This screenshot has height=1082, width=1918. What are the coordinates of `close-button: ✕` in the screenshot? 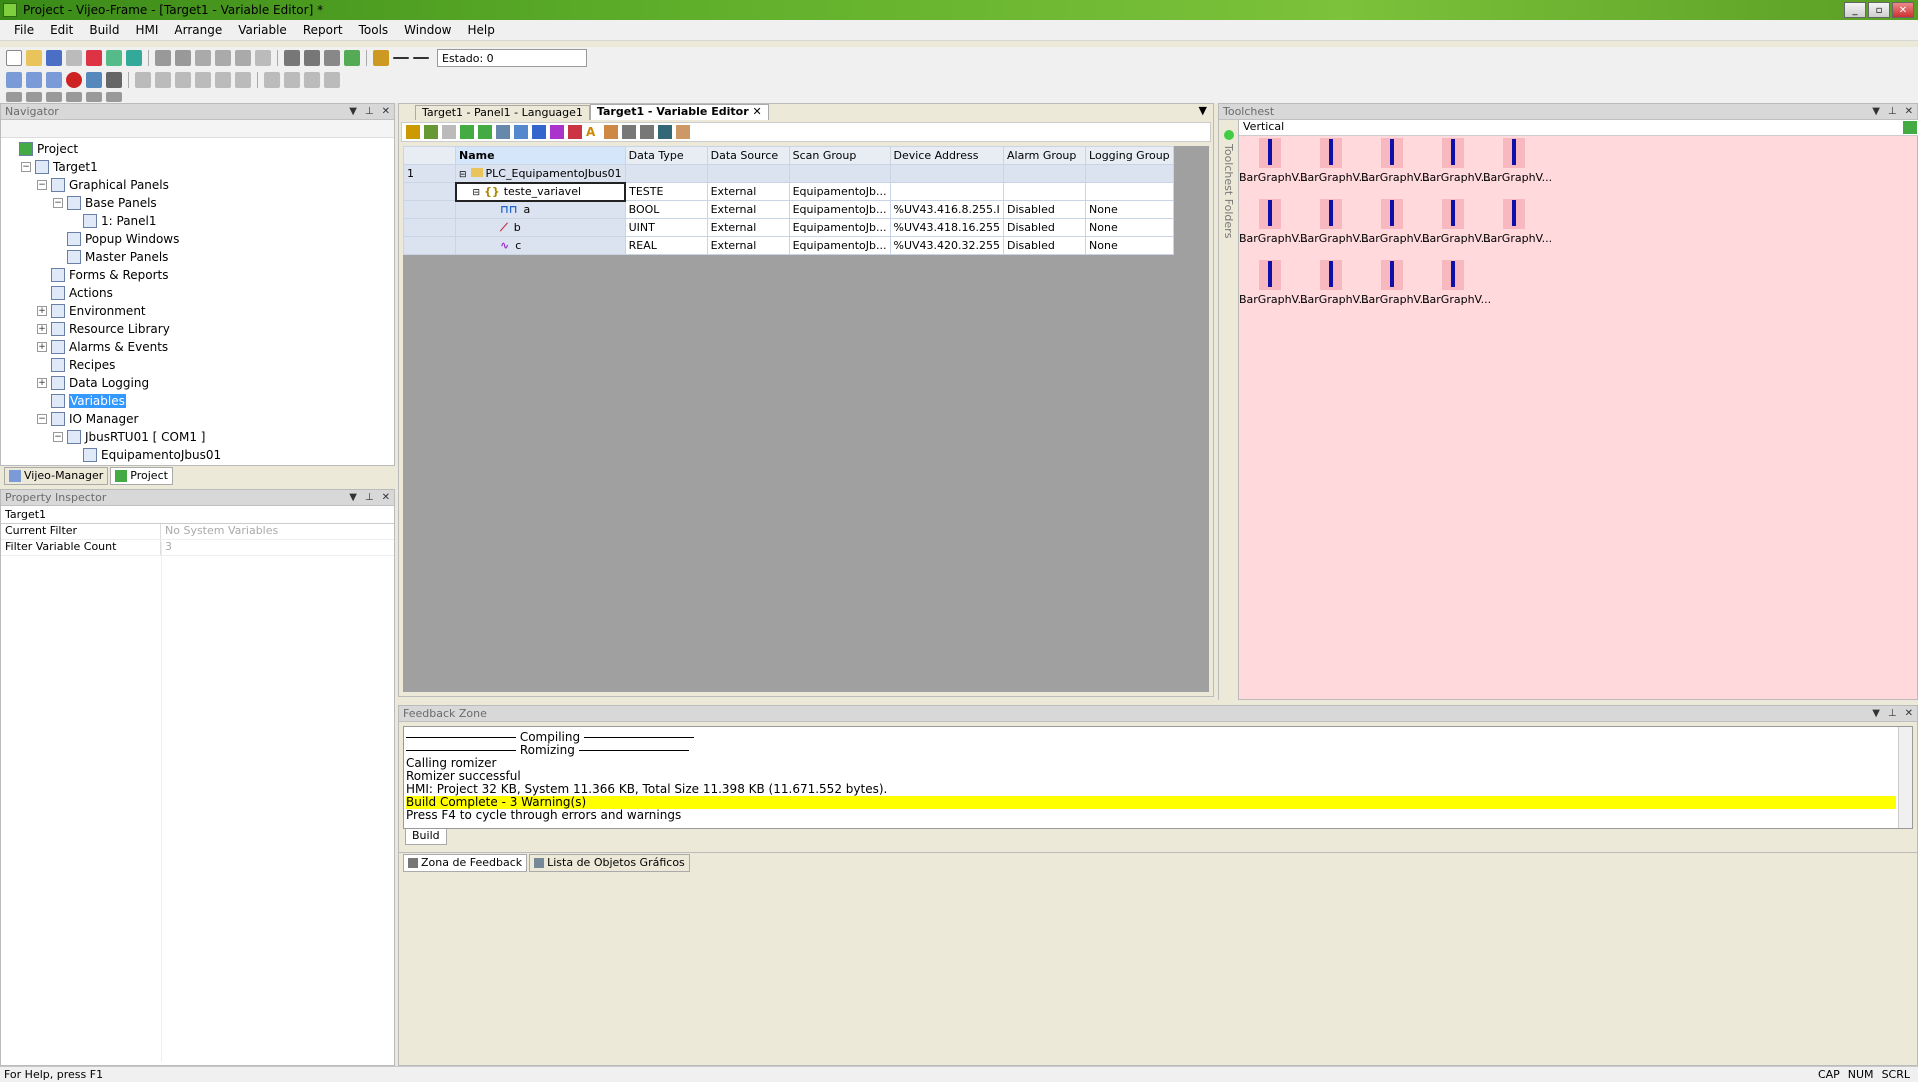 It's located at (1903, 10).